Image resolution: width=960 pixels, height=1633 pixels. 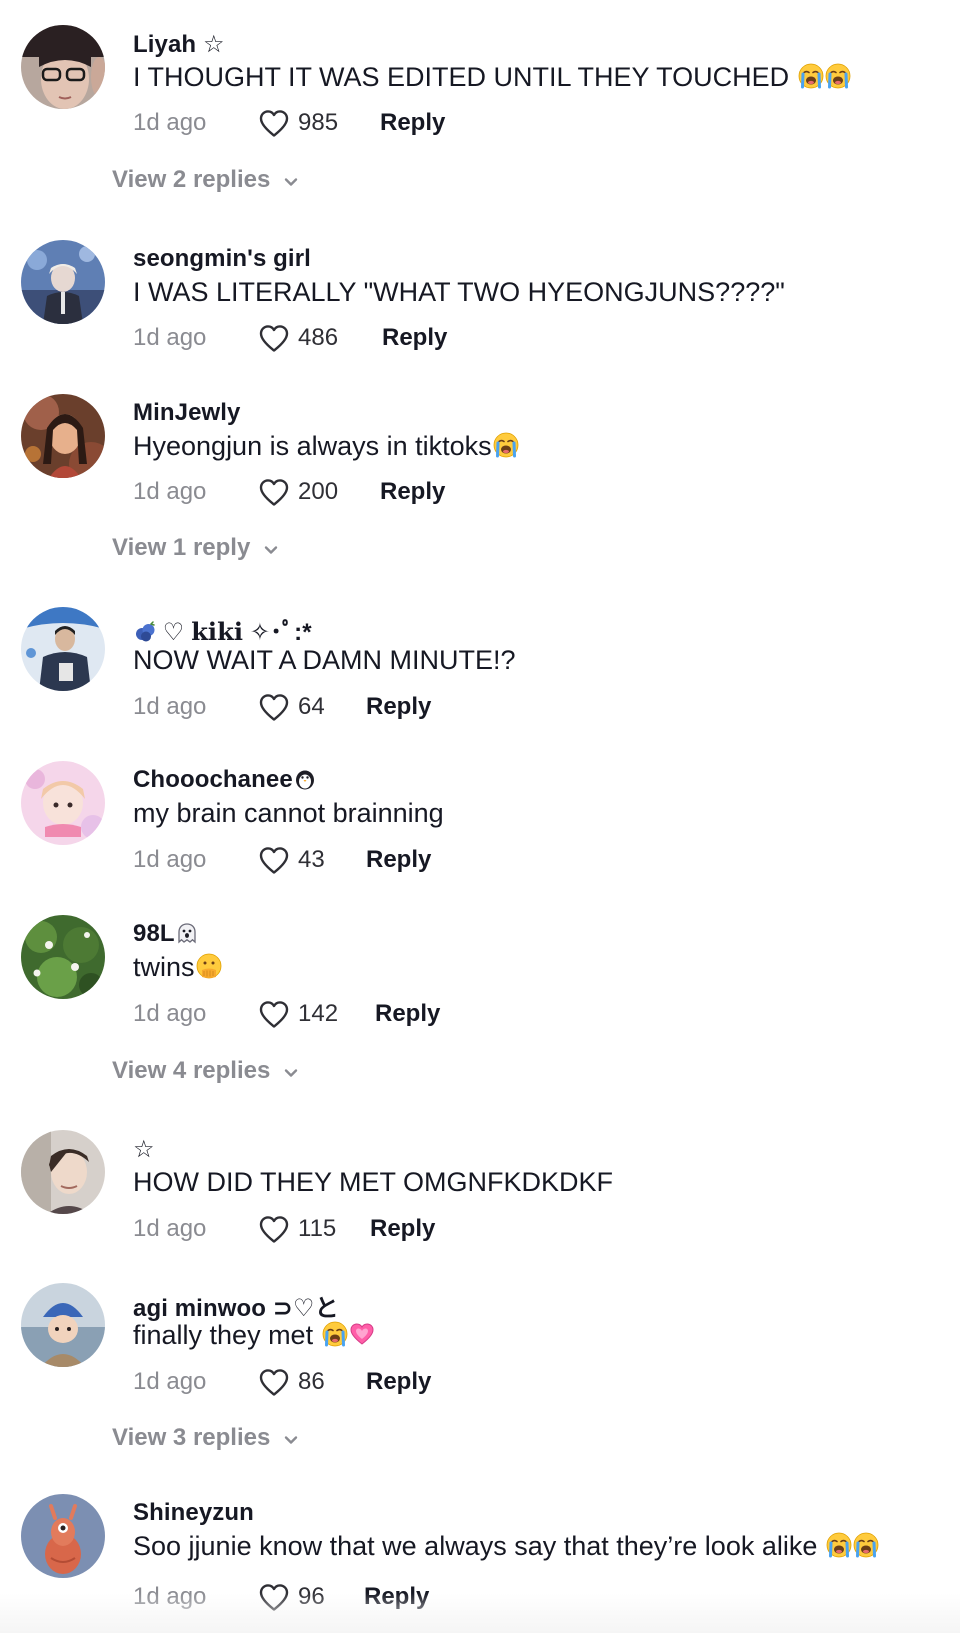 I want to click on like-count: 486, so click(x=318, y=337).